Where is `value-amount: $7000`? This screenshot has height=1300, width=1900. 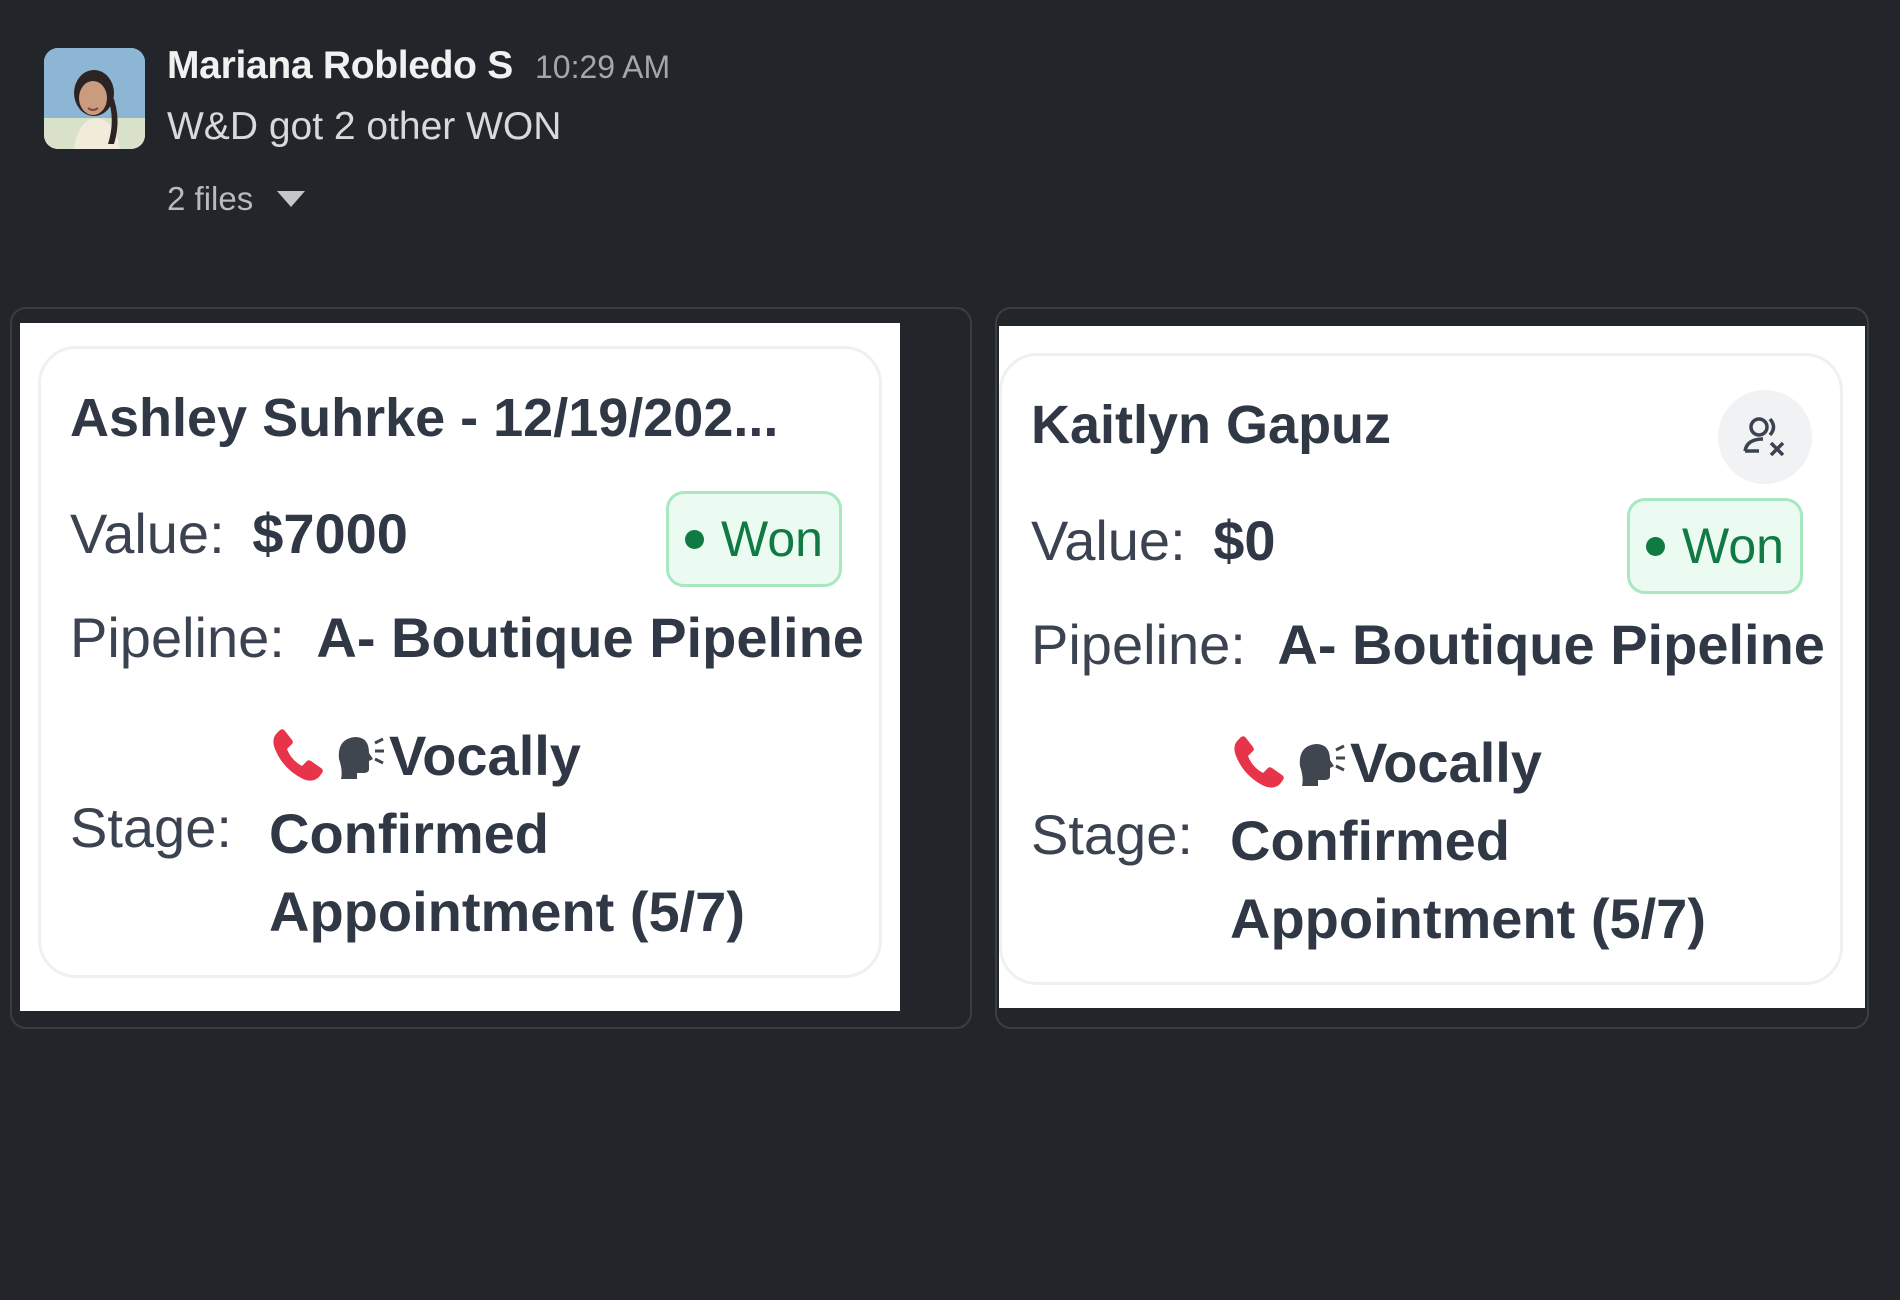
value-amount: $7000 is located at coordinates (330, 533).